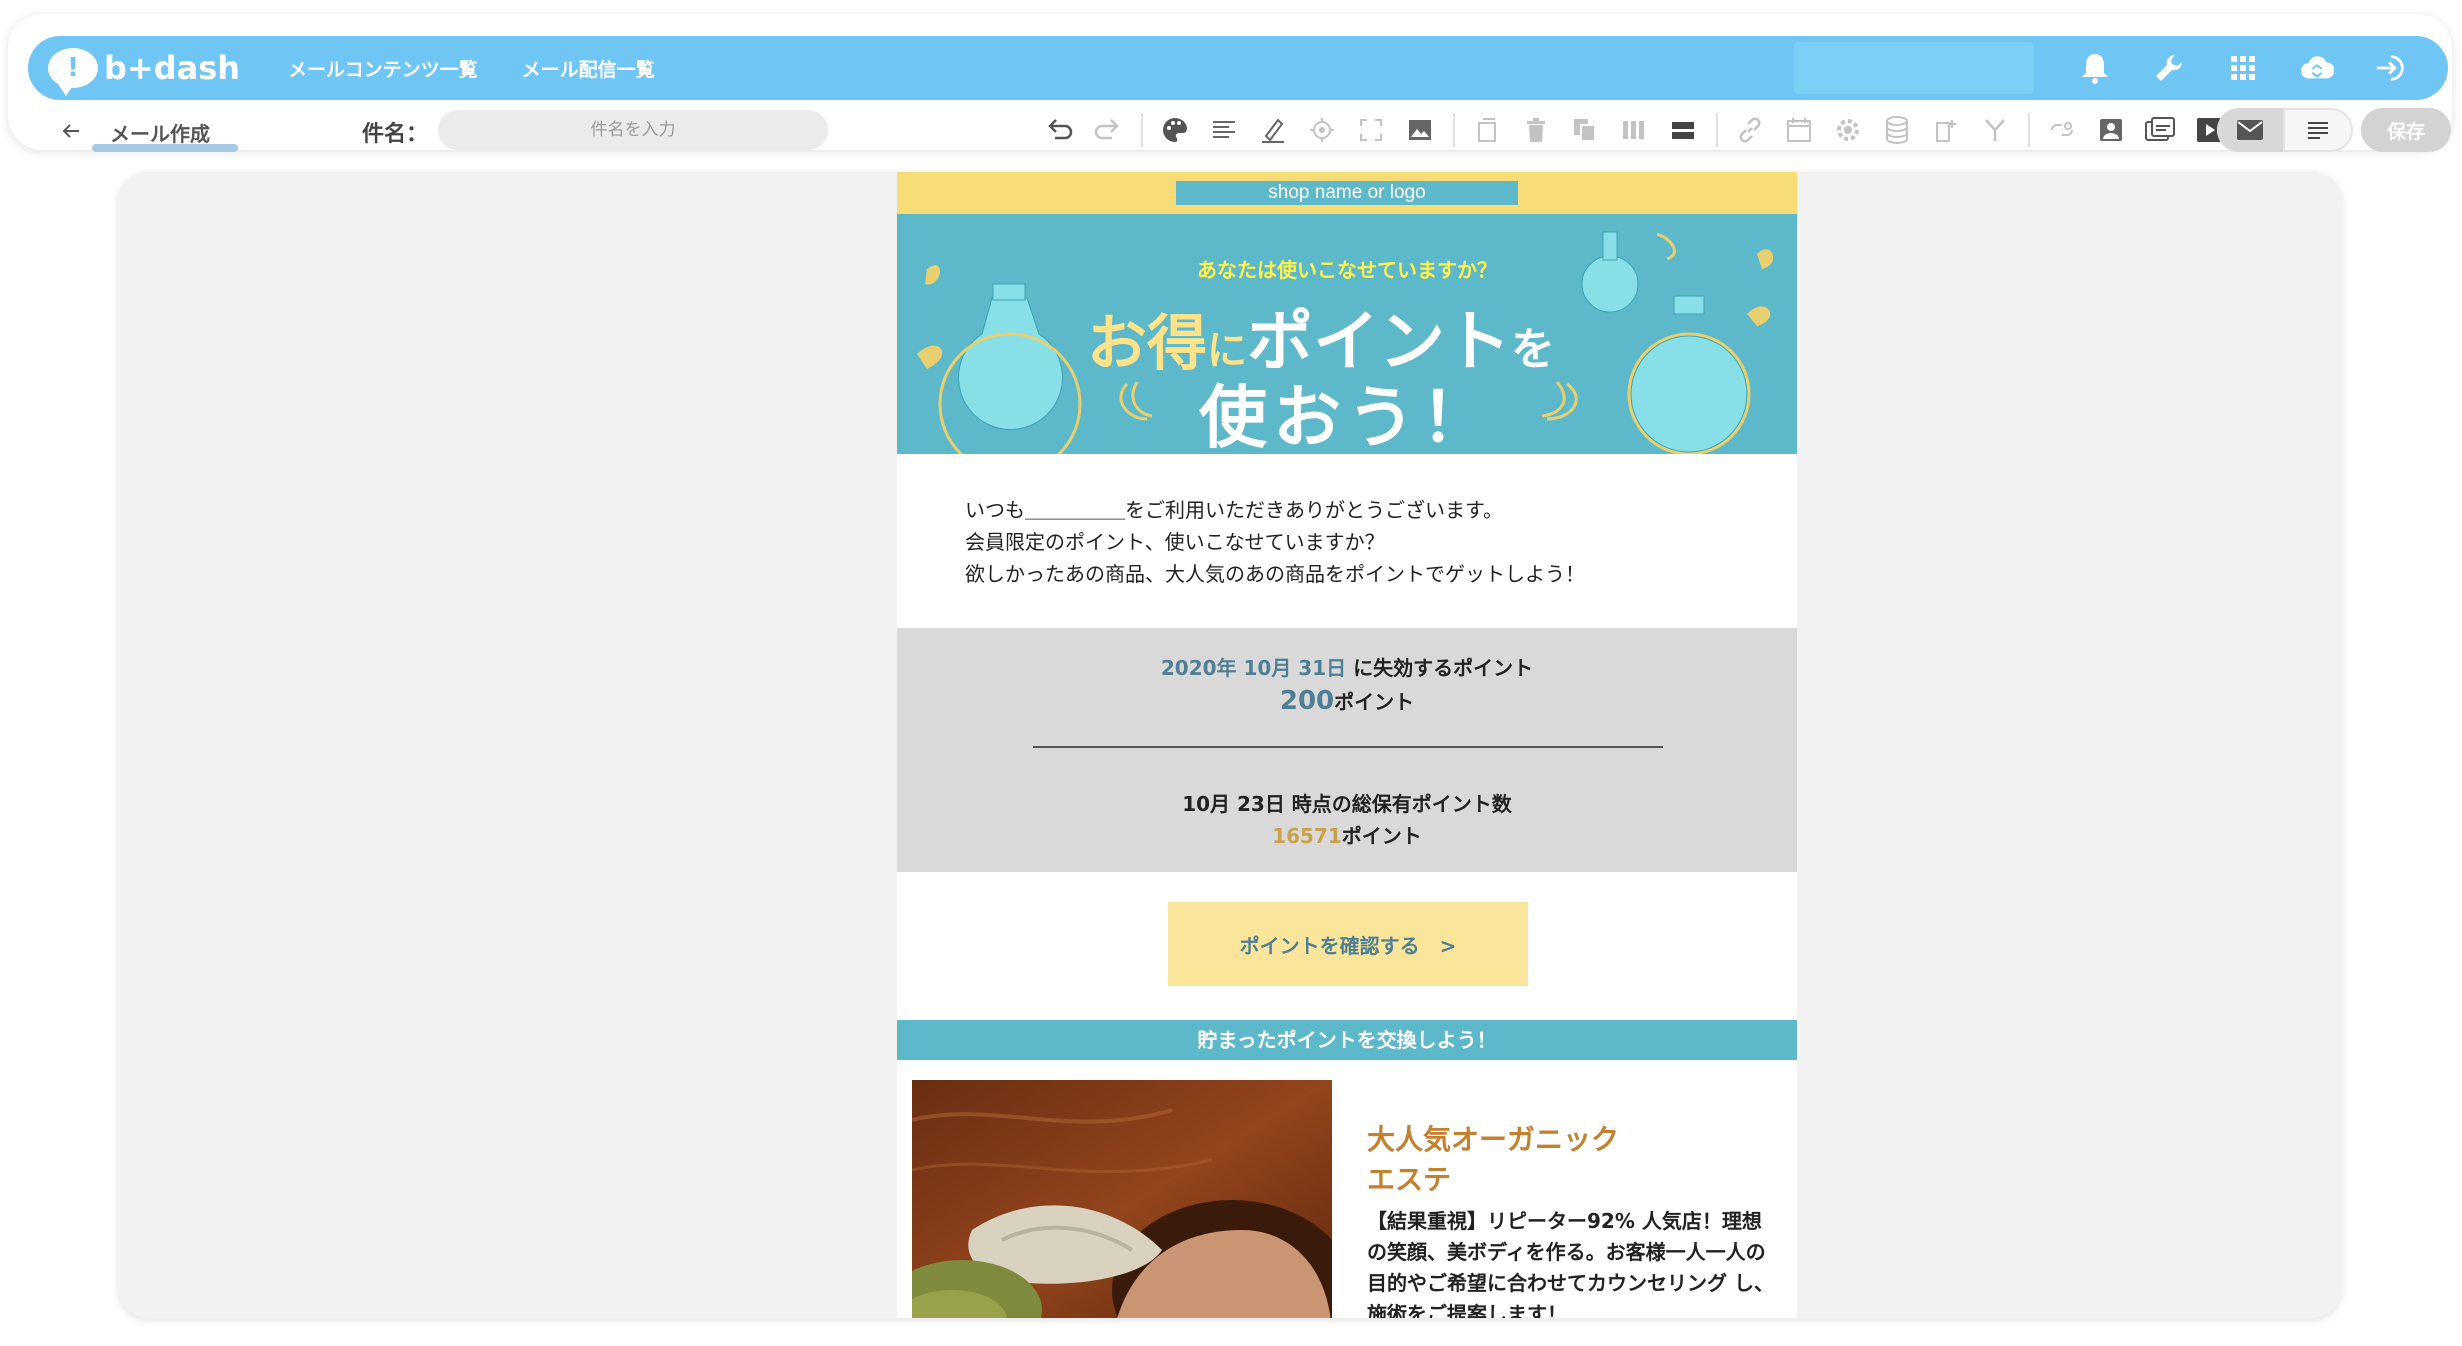  Describe the element at coordinates (1224, 130) in the screenshot. I see `align-icon` at that location.